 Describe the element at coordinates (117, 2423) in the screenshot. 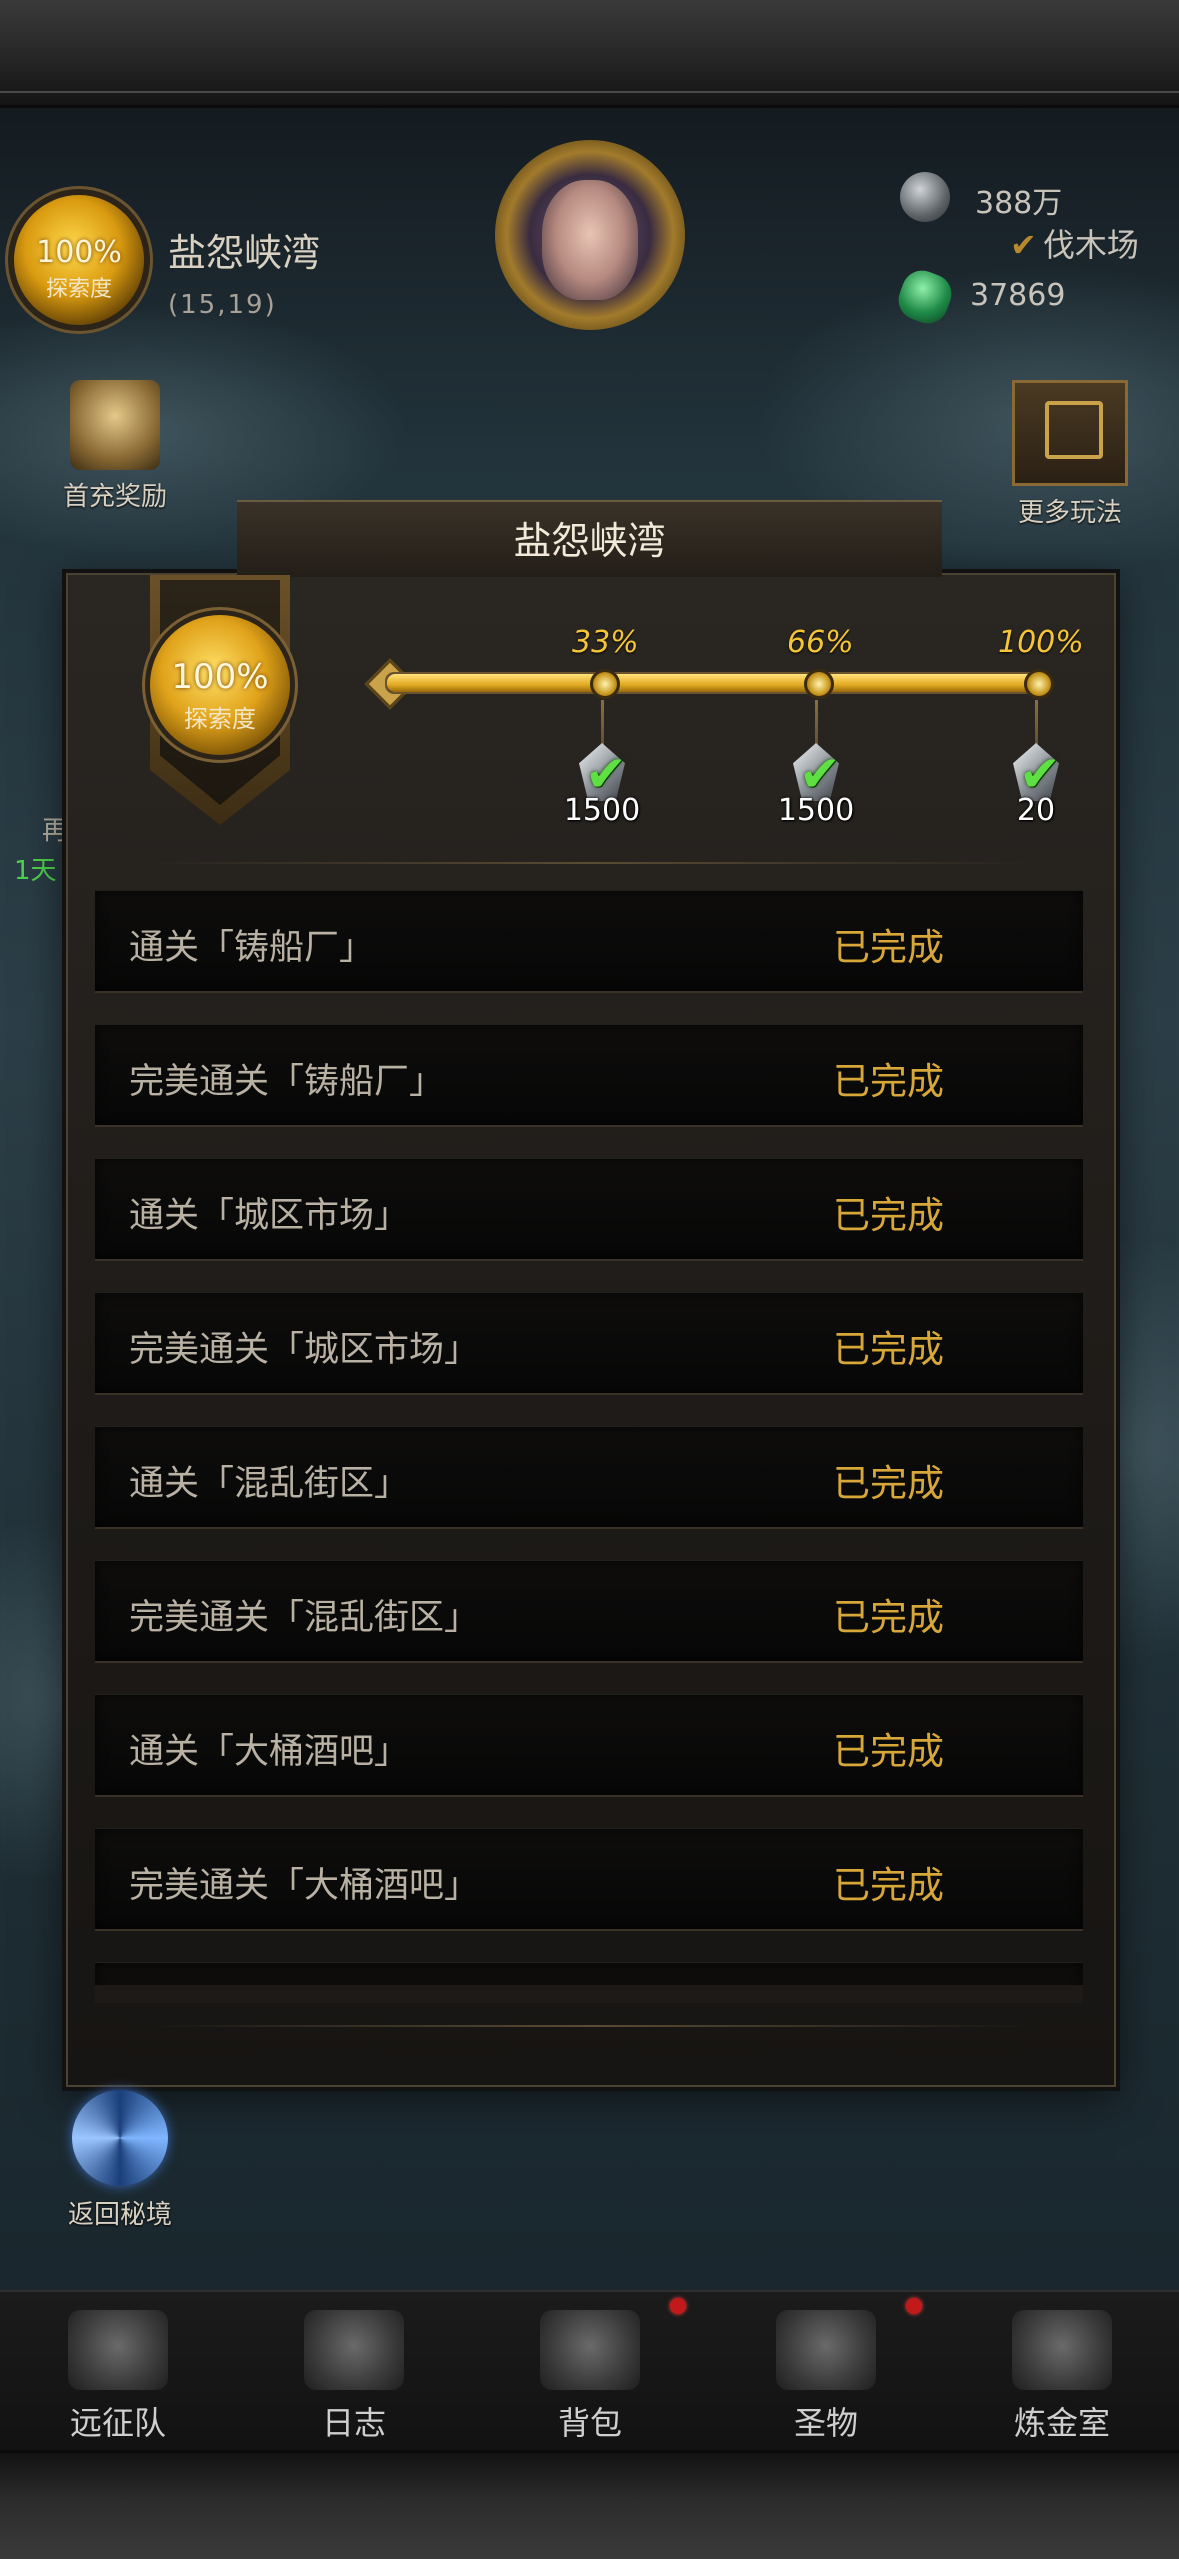

I see `nav-label: 远征队` at that location.